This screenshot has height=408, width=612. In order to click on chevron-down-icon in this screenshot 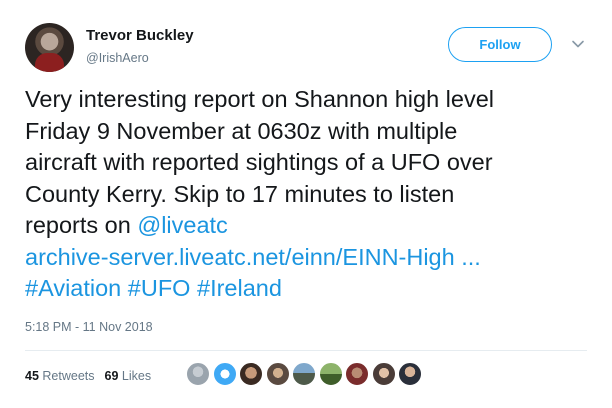, I will do `click(578, 44)`.